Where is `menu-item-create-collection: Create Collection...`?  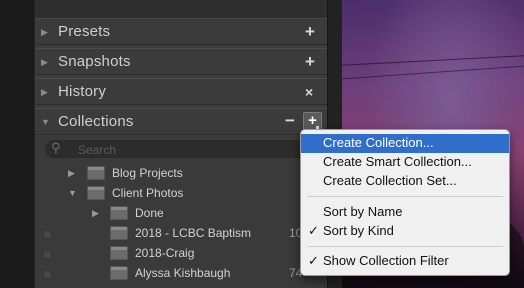
menu-item-create-collection: Create Collection... is located at coordinates (405, 143).